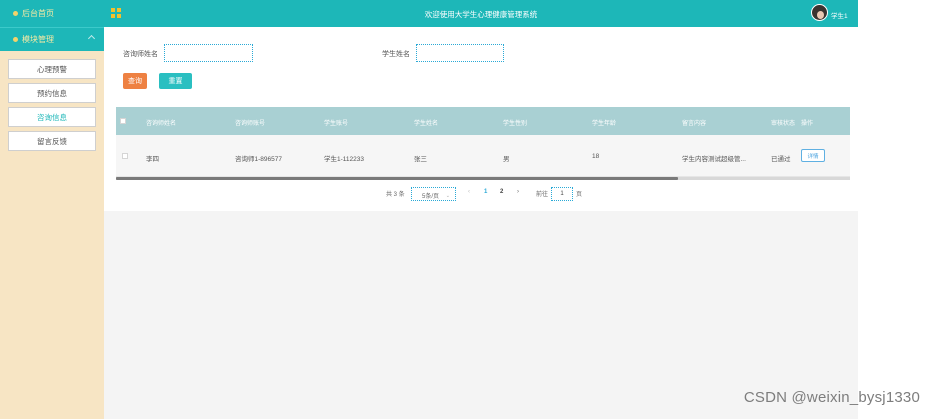  I want to click on user-name: 学生1, so click(839, 15).